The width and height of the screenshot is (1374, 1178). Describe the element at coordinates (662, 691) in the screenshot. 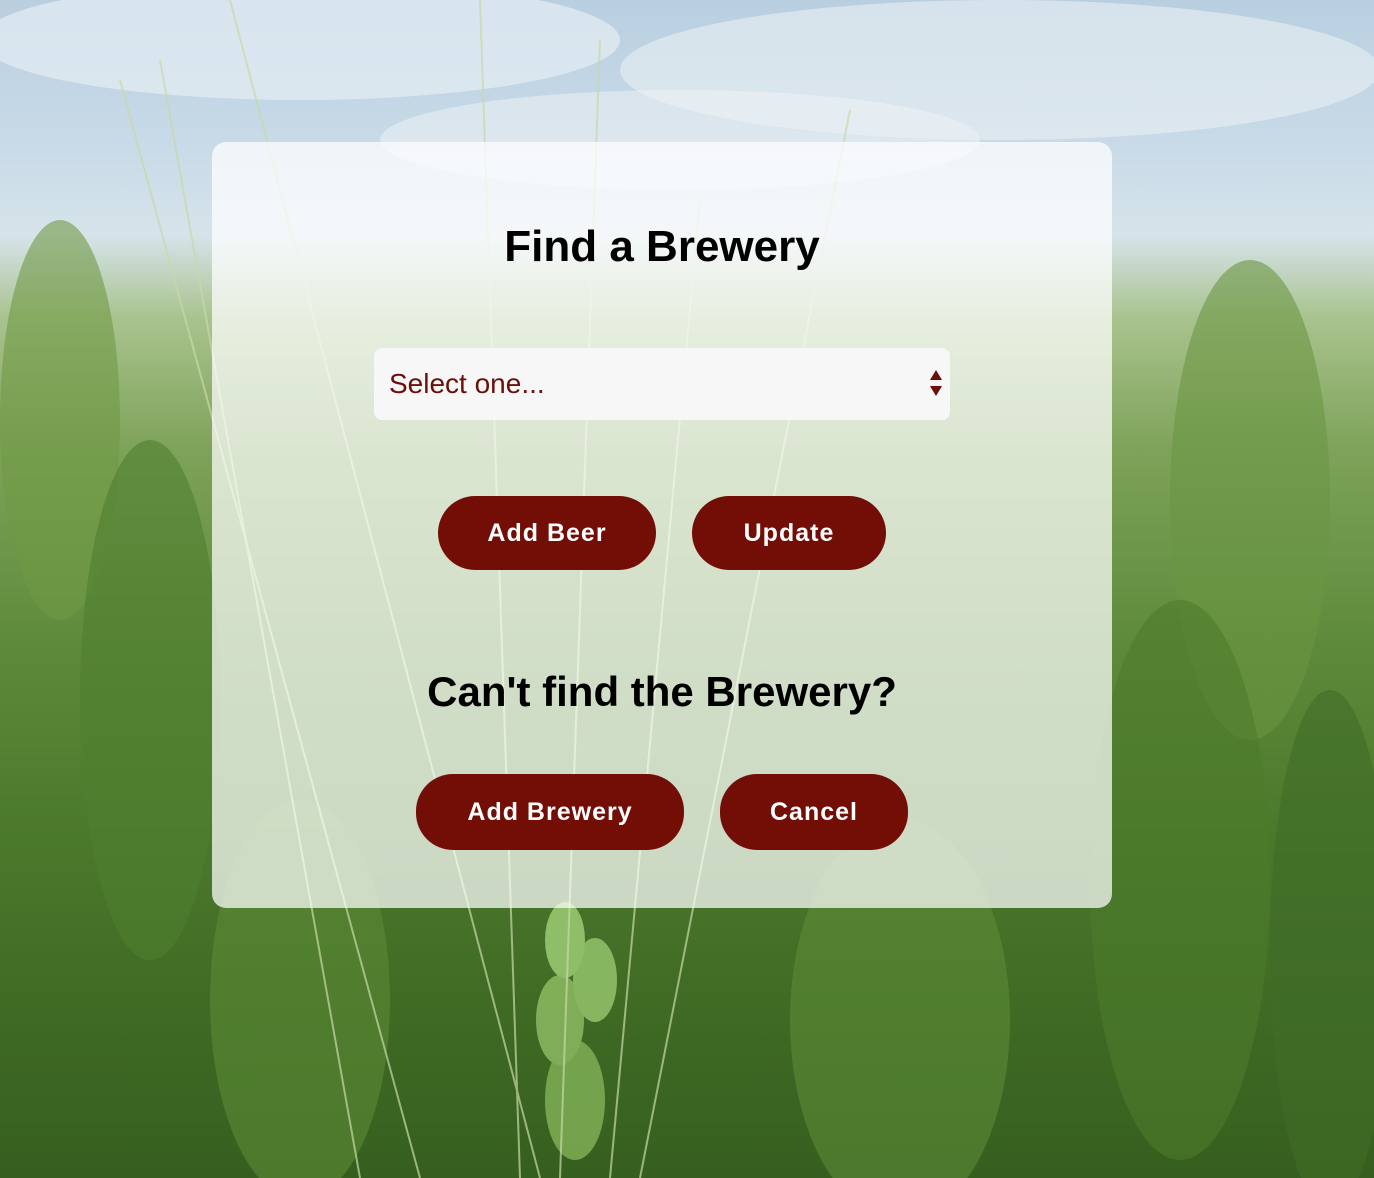

I see `cant-find-heading: Can't find the Brewery?` at that location.